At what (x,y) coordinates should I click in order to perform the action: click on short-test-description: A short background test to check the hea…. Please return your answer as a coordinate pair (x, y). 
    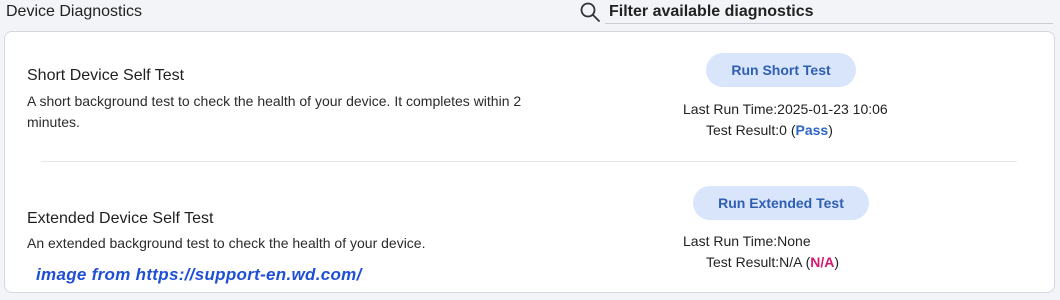
    Looking at the image, I should click on (274, 111).